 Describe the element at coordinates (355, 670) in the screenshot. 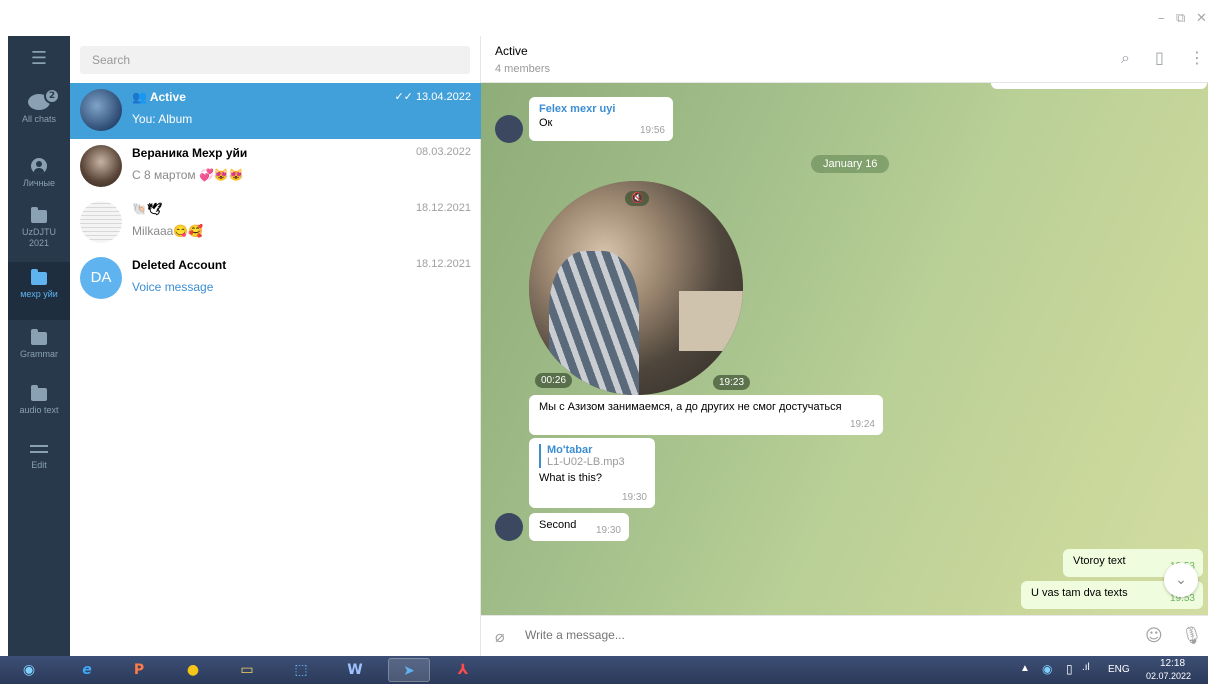

I see `taskbar-word: W` at that location.